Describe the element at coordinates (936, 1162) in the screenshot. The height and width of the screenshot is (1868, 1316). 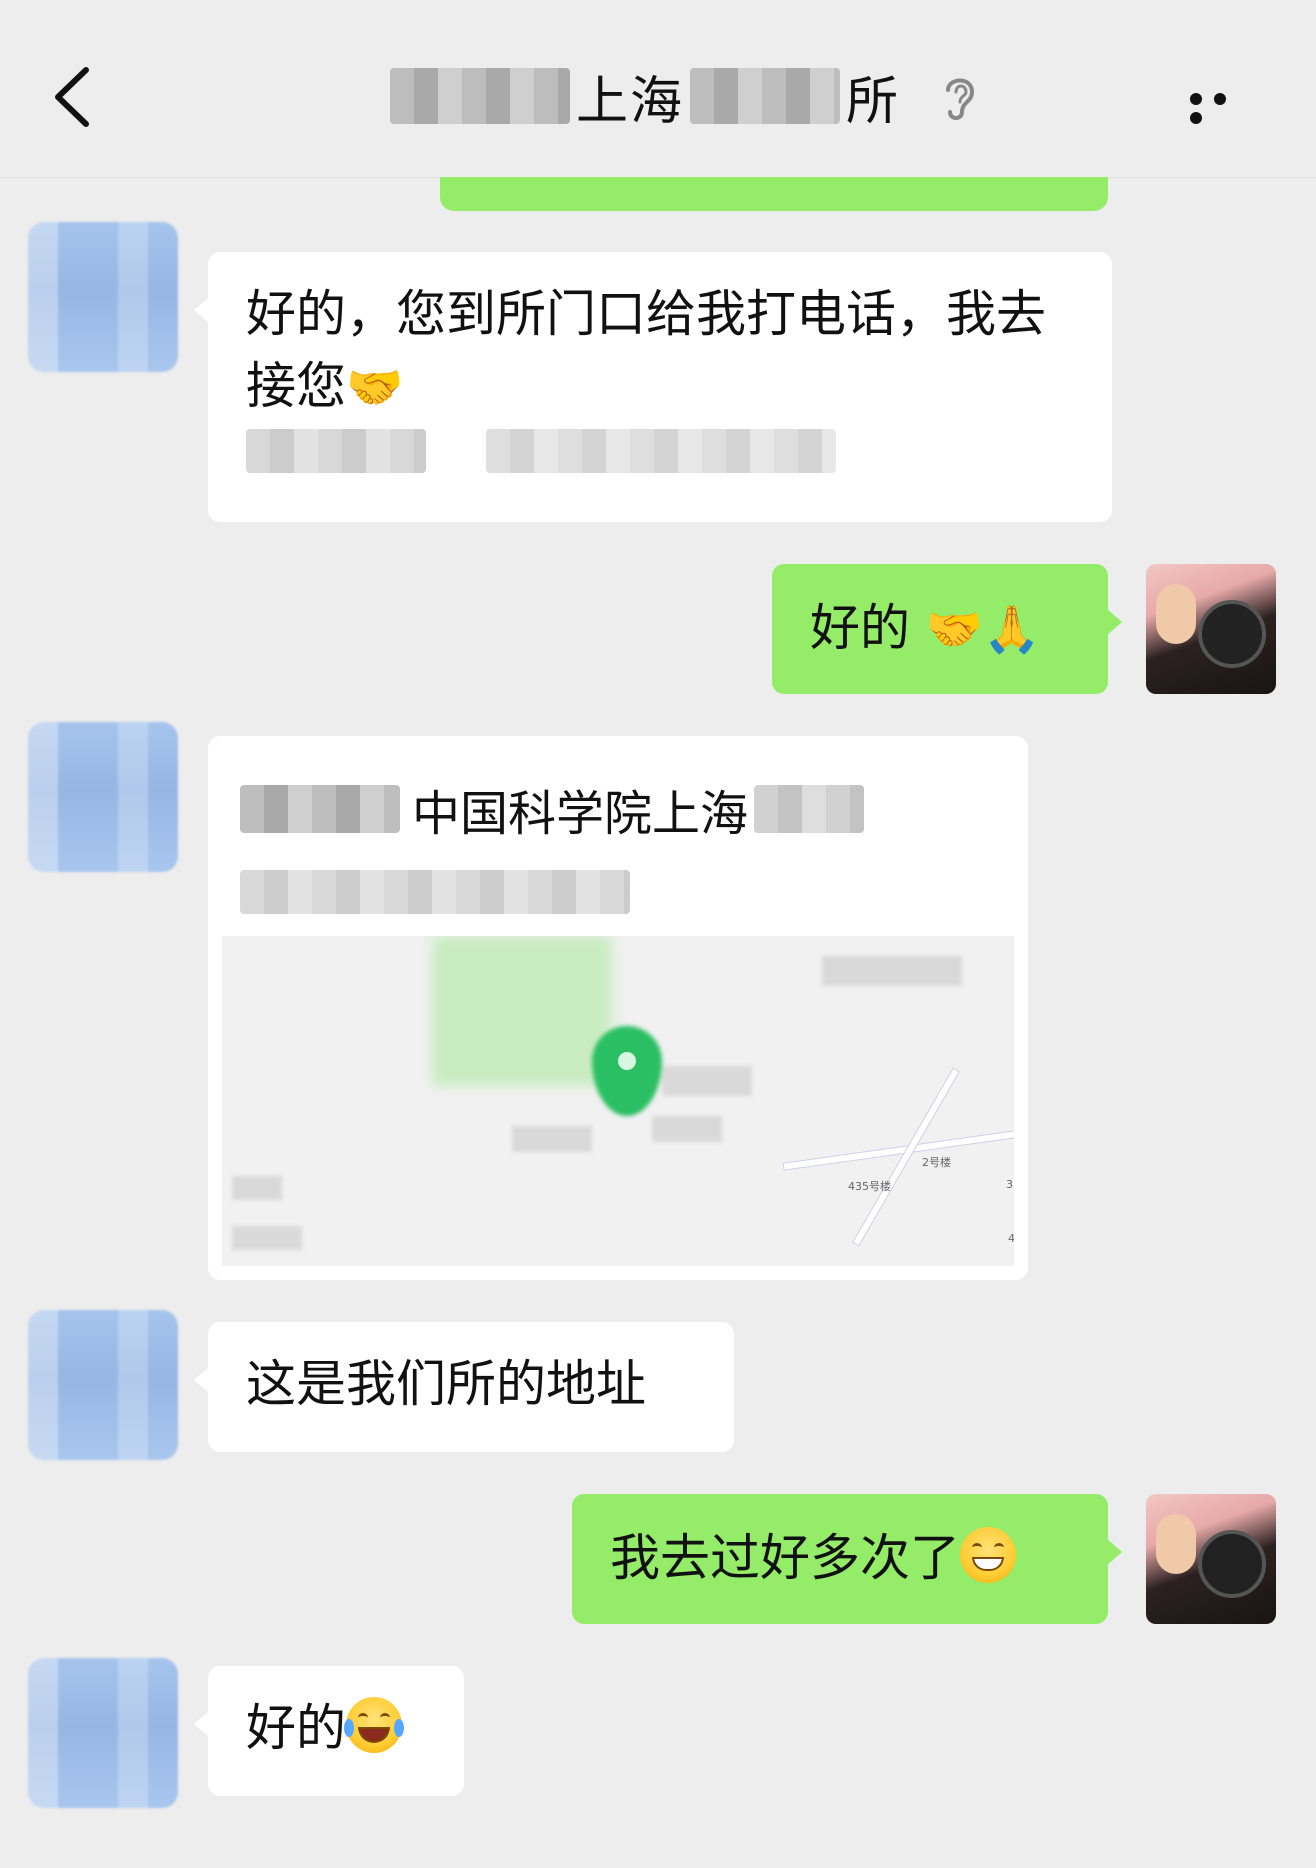
I see `map-label: 2号楼` at that location.